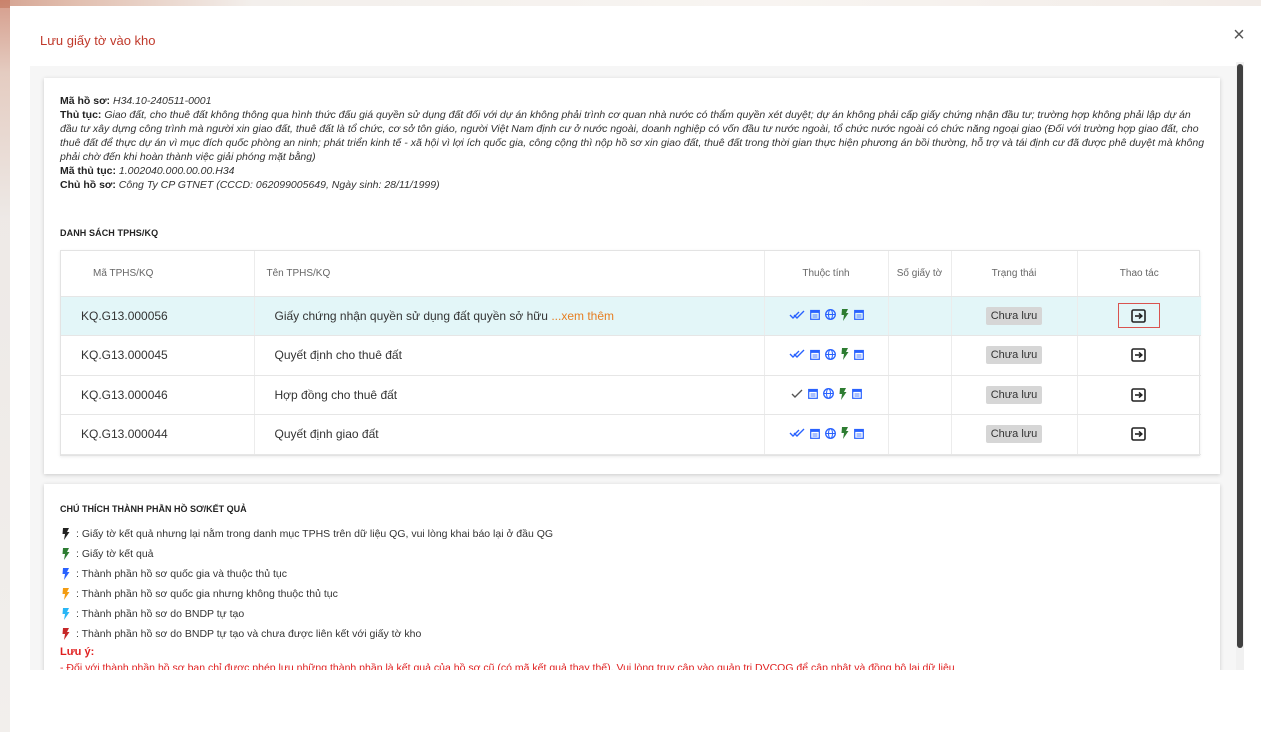 This screenshot has width=1261, height=732. Describe the element at coordinates (582, 316) in the screenshot. I see `see-more-link: ...xem thêm` at that location.